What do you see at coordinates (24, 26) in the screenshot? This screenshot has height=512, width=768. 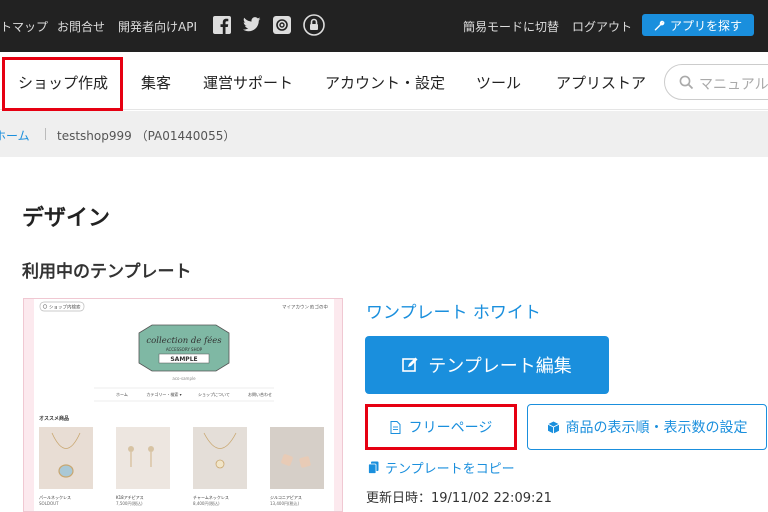 I see `sitemap-link: トマップ` at bounding box center [24, 26].